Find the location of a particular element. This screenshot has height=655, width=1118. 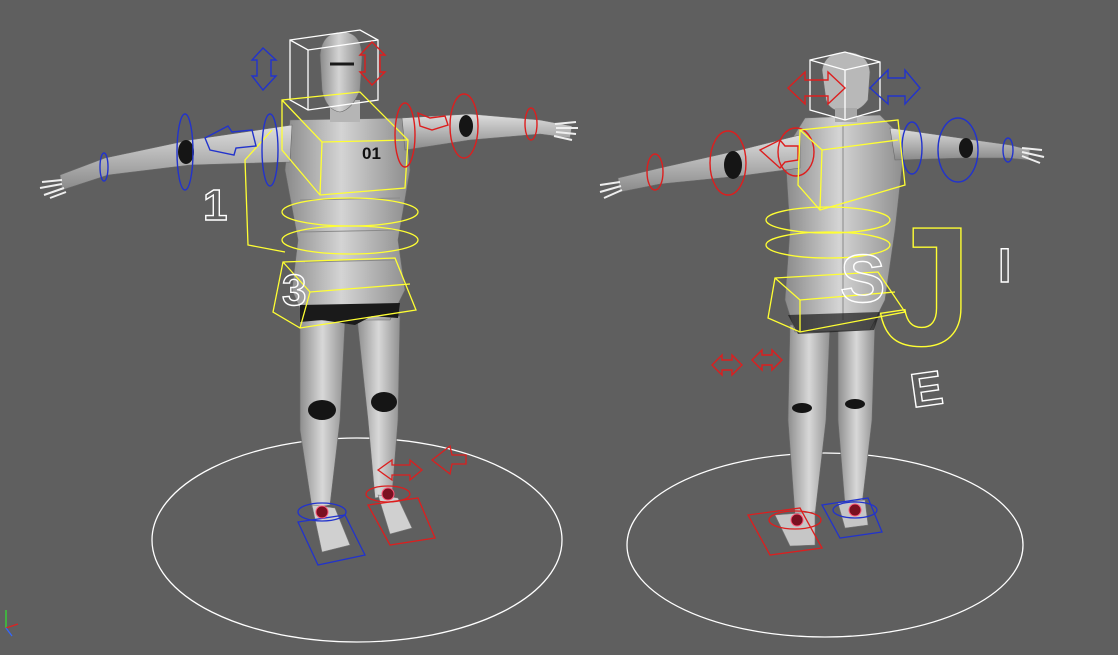

back-big-letter: J is located at coordinates (925, 286).